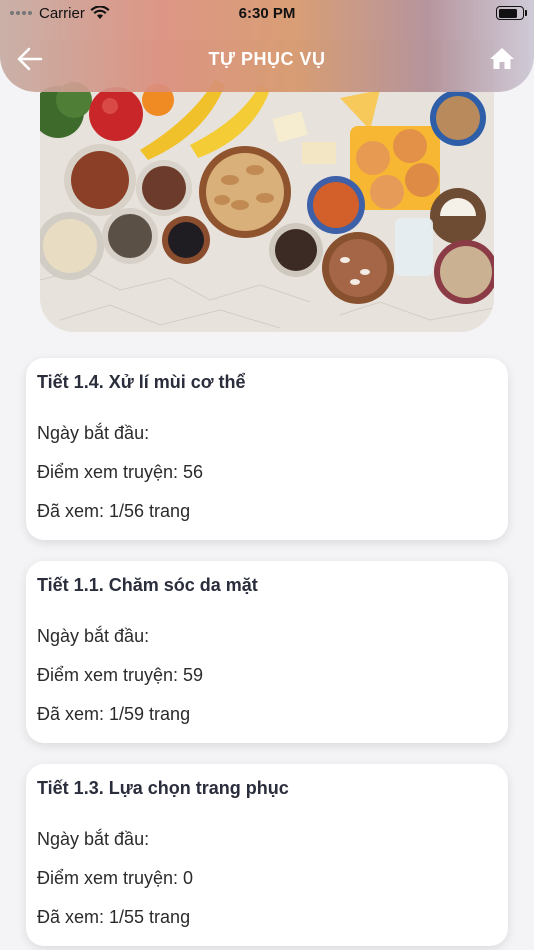 The image size is (534, 950). I want to click on carrier-info: Carrier, so click(60, 13).